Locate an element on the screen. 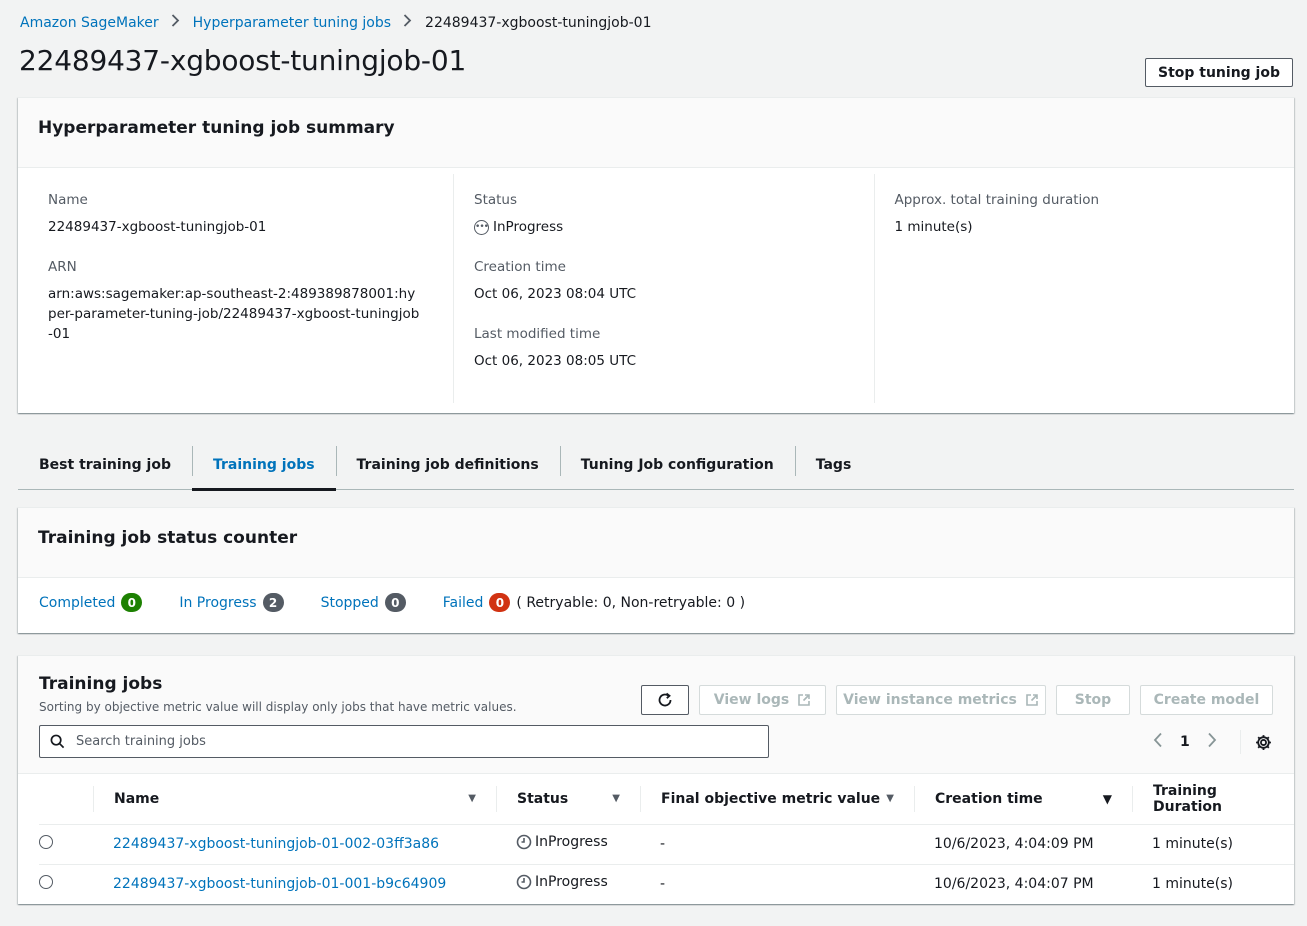  page-title: 22489437-xgboost-tuningjob-01 is located at coordinates (243, 60).